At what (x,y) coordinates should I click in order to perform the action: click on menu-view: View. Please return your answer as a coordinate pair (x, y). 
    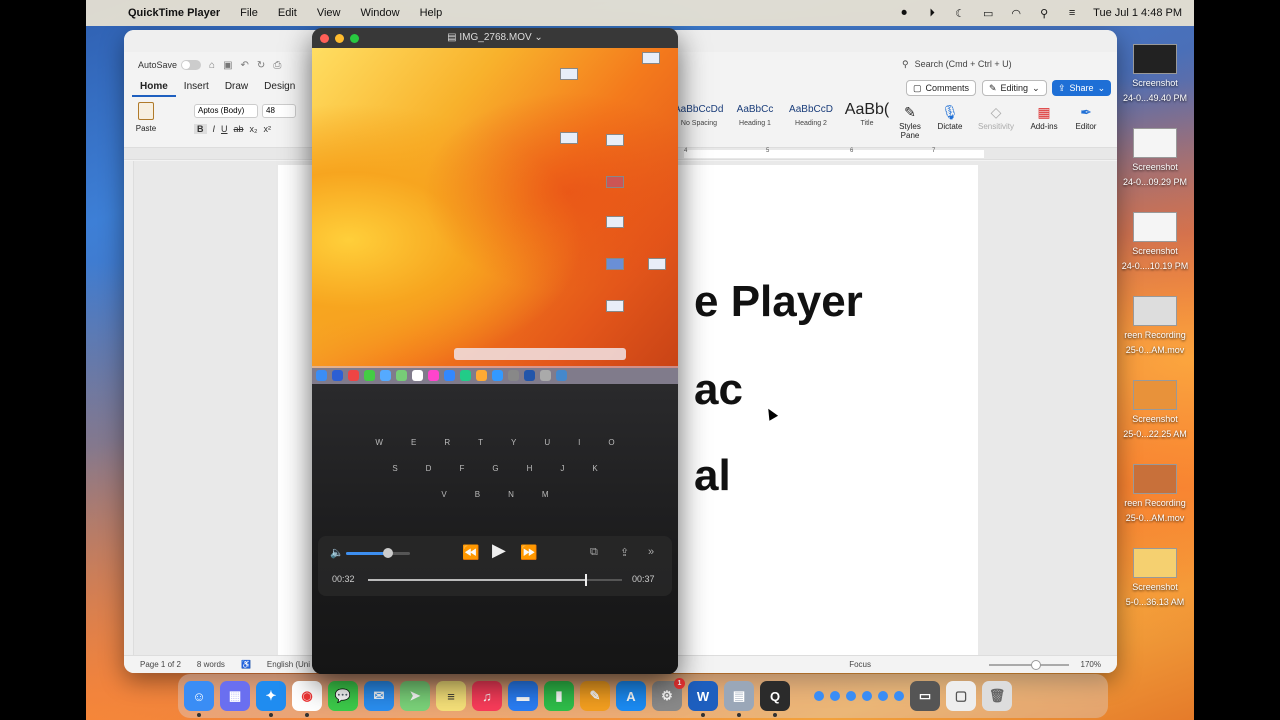
    Looking at the image, I should click on (329, 13).